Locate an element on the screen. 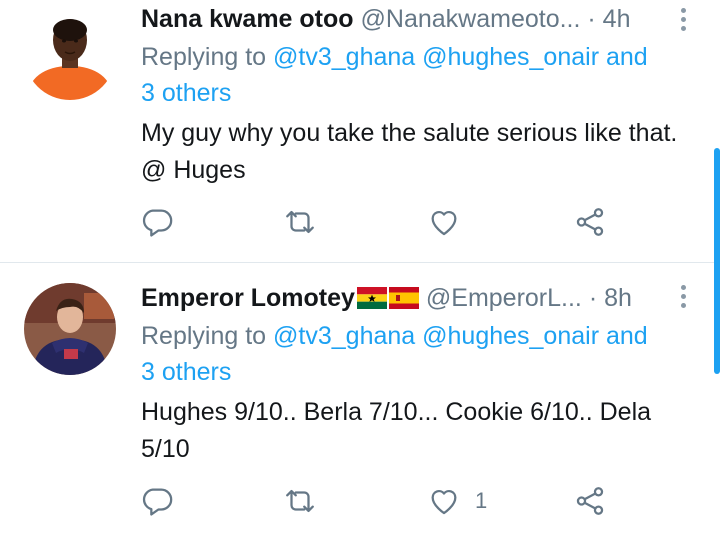 This screenshot has height=542, width=720. timestamp: 4h is located at coordinates (617, 19).